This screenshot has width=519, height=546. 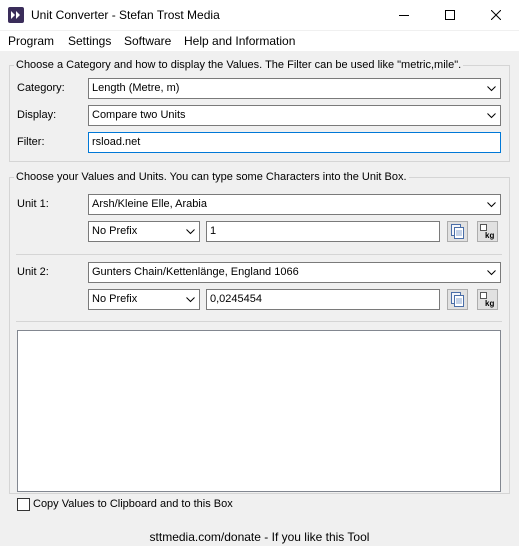 I want to click on unit1-value: Arsh/Kleine Elle, Arabia, so click(x=149, y=204).